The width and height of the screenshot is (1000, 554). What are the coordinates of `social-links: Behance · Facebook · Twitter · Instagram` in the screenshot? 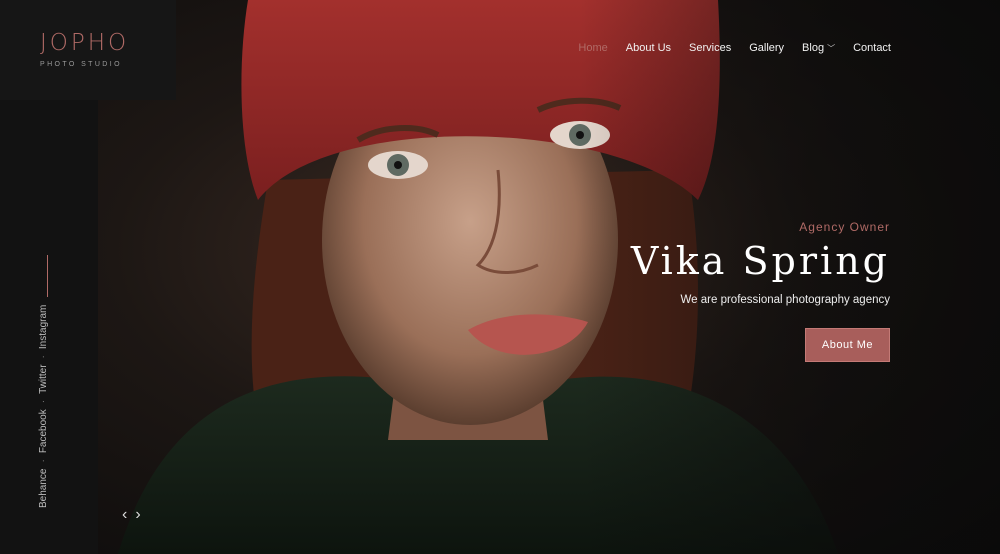 It's located at (43, 406).